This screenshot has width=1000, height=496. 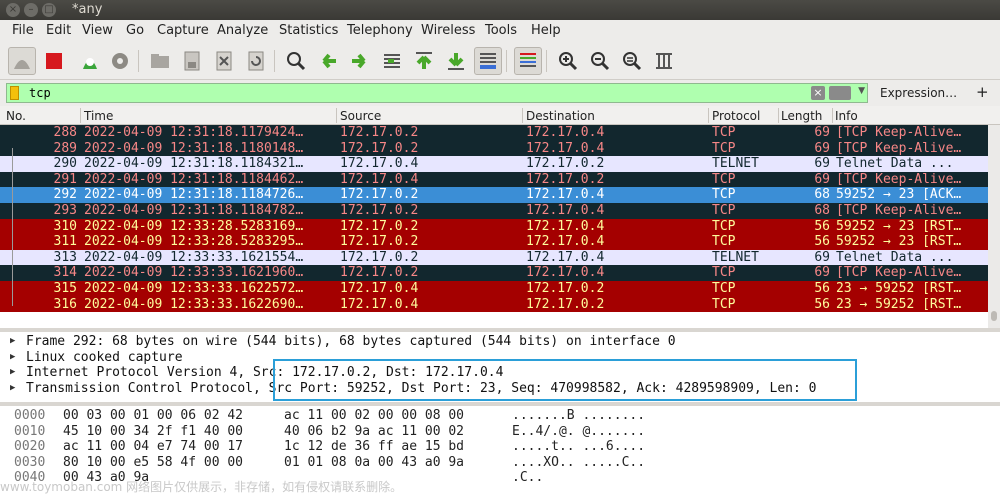 What do you see at coordinates (360, 116) in the screenshot?
I see `column-header-source: Source` at bounding box center [360, 116].